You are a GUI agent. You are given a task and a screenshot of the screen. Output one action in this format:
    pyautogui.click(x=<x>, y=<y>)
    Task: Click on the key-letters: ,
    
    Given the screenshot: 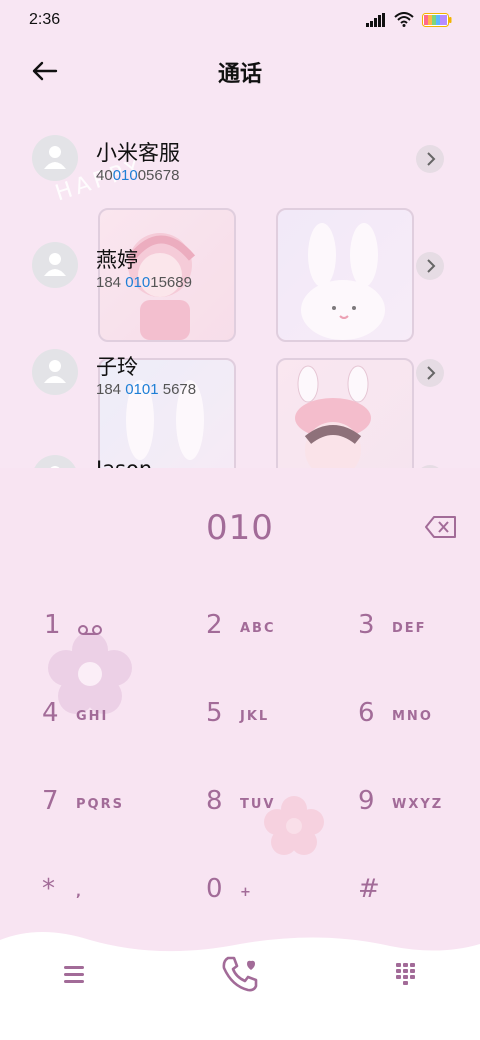 What is the action you would take?
    pyautogui.click(x=79, y=892)
    